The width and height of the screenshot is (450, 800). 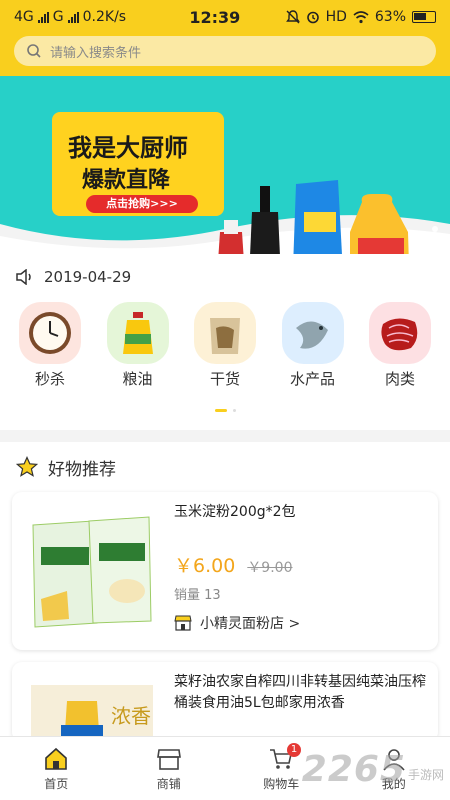 I want to click on tab-label: 商铺, so click(x=168, y=783).